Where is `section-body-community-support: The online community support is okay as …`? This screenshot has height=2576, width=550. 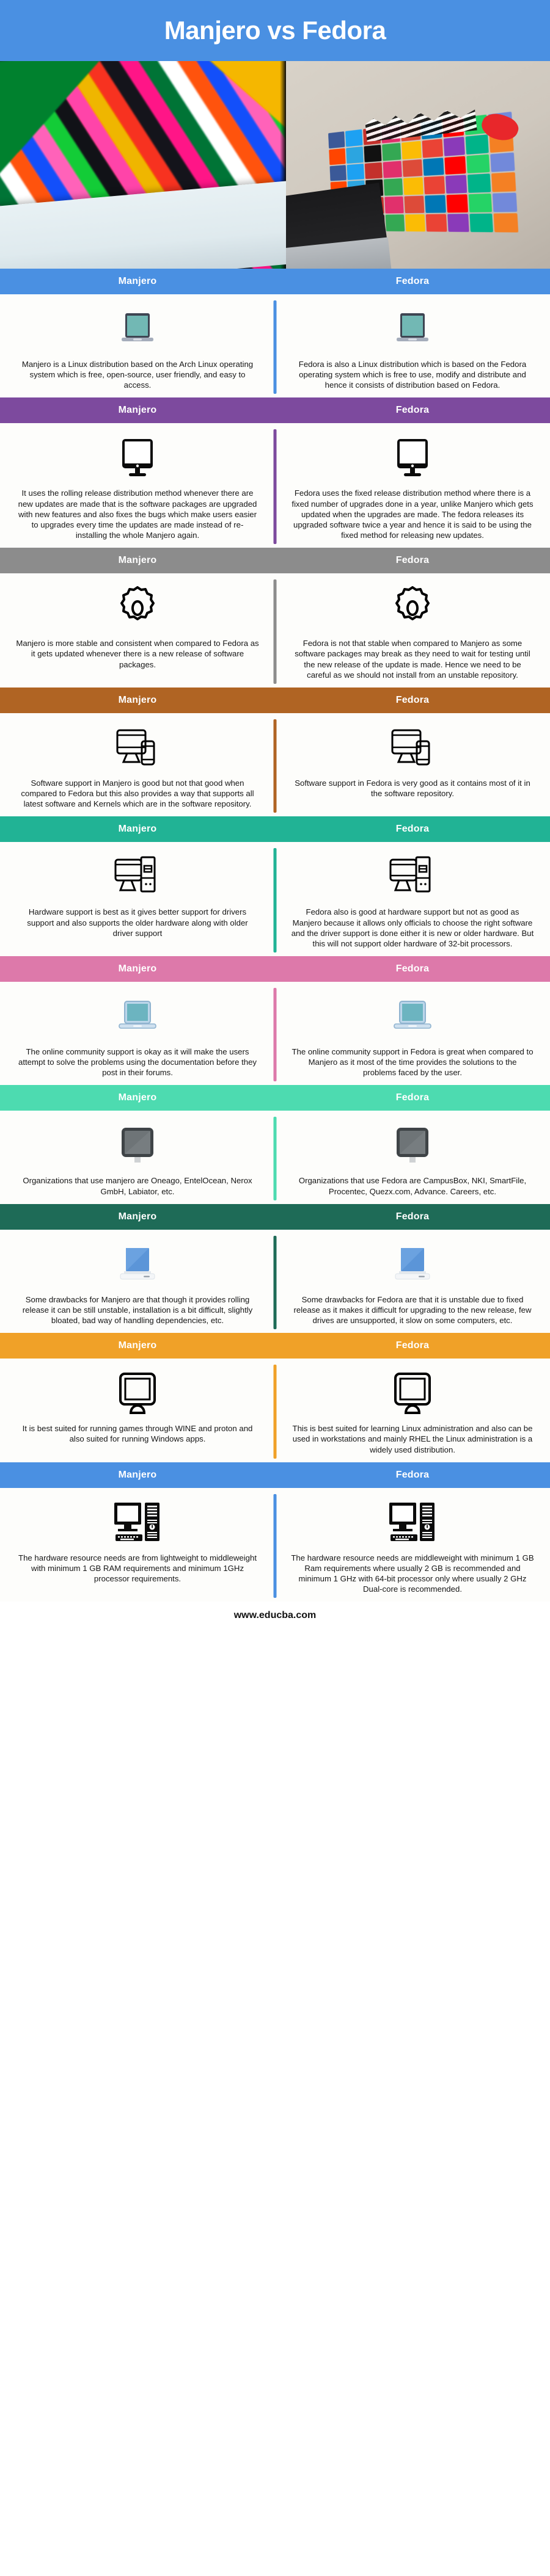
section-body-community-support: The online community support is okay as … is located at coordinates (275, 1033).